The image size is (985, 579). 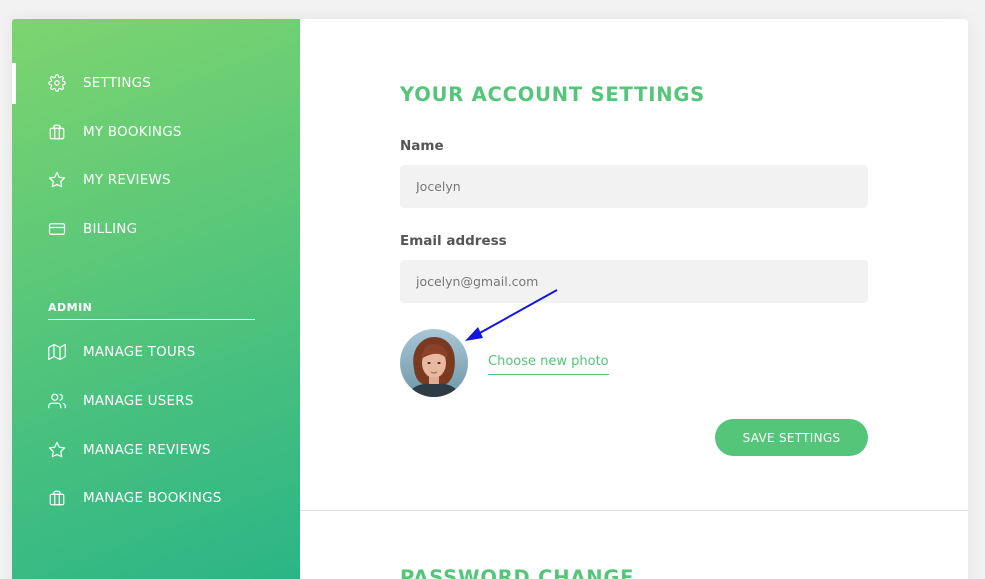 I want to click on users-icon, so click(x=57, y=401).